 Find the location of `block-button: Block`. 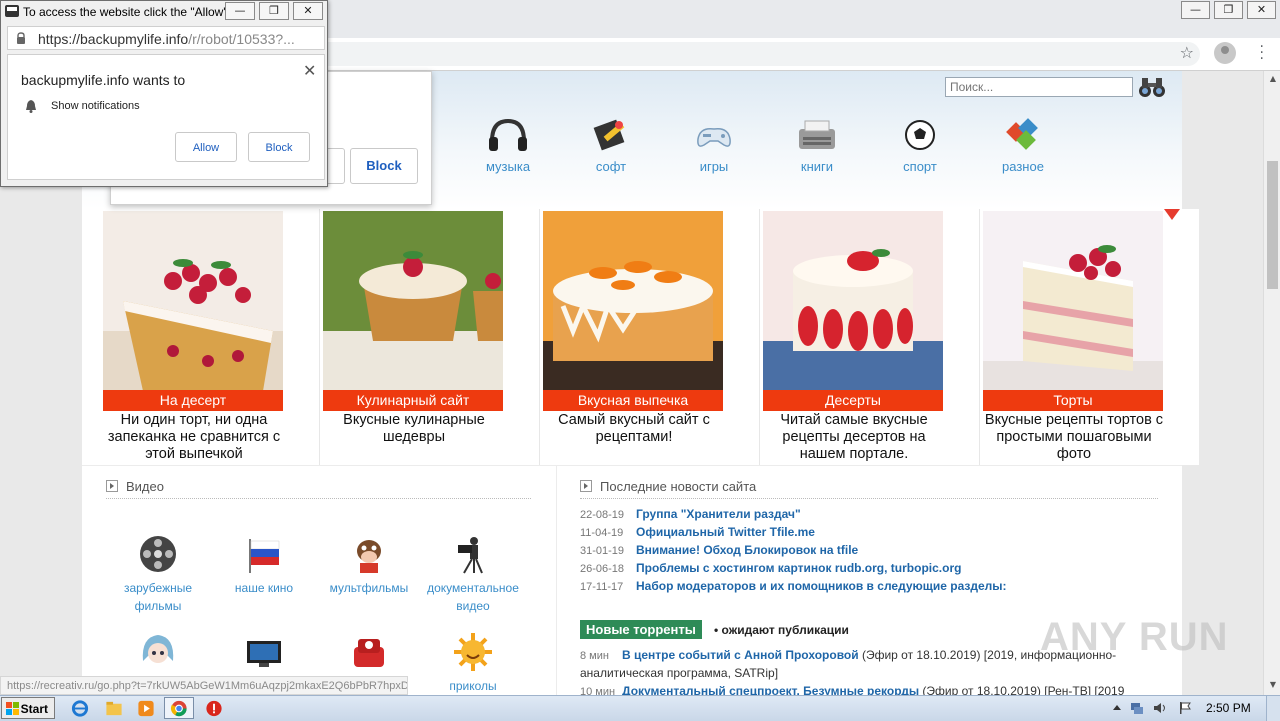

block-button: Block is located at coordinates (279, 147).